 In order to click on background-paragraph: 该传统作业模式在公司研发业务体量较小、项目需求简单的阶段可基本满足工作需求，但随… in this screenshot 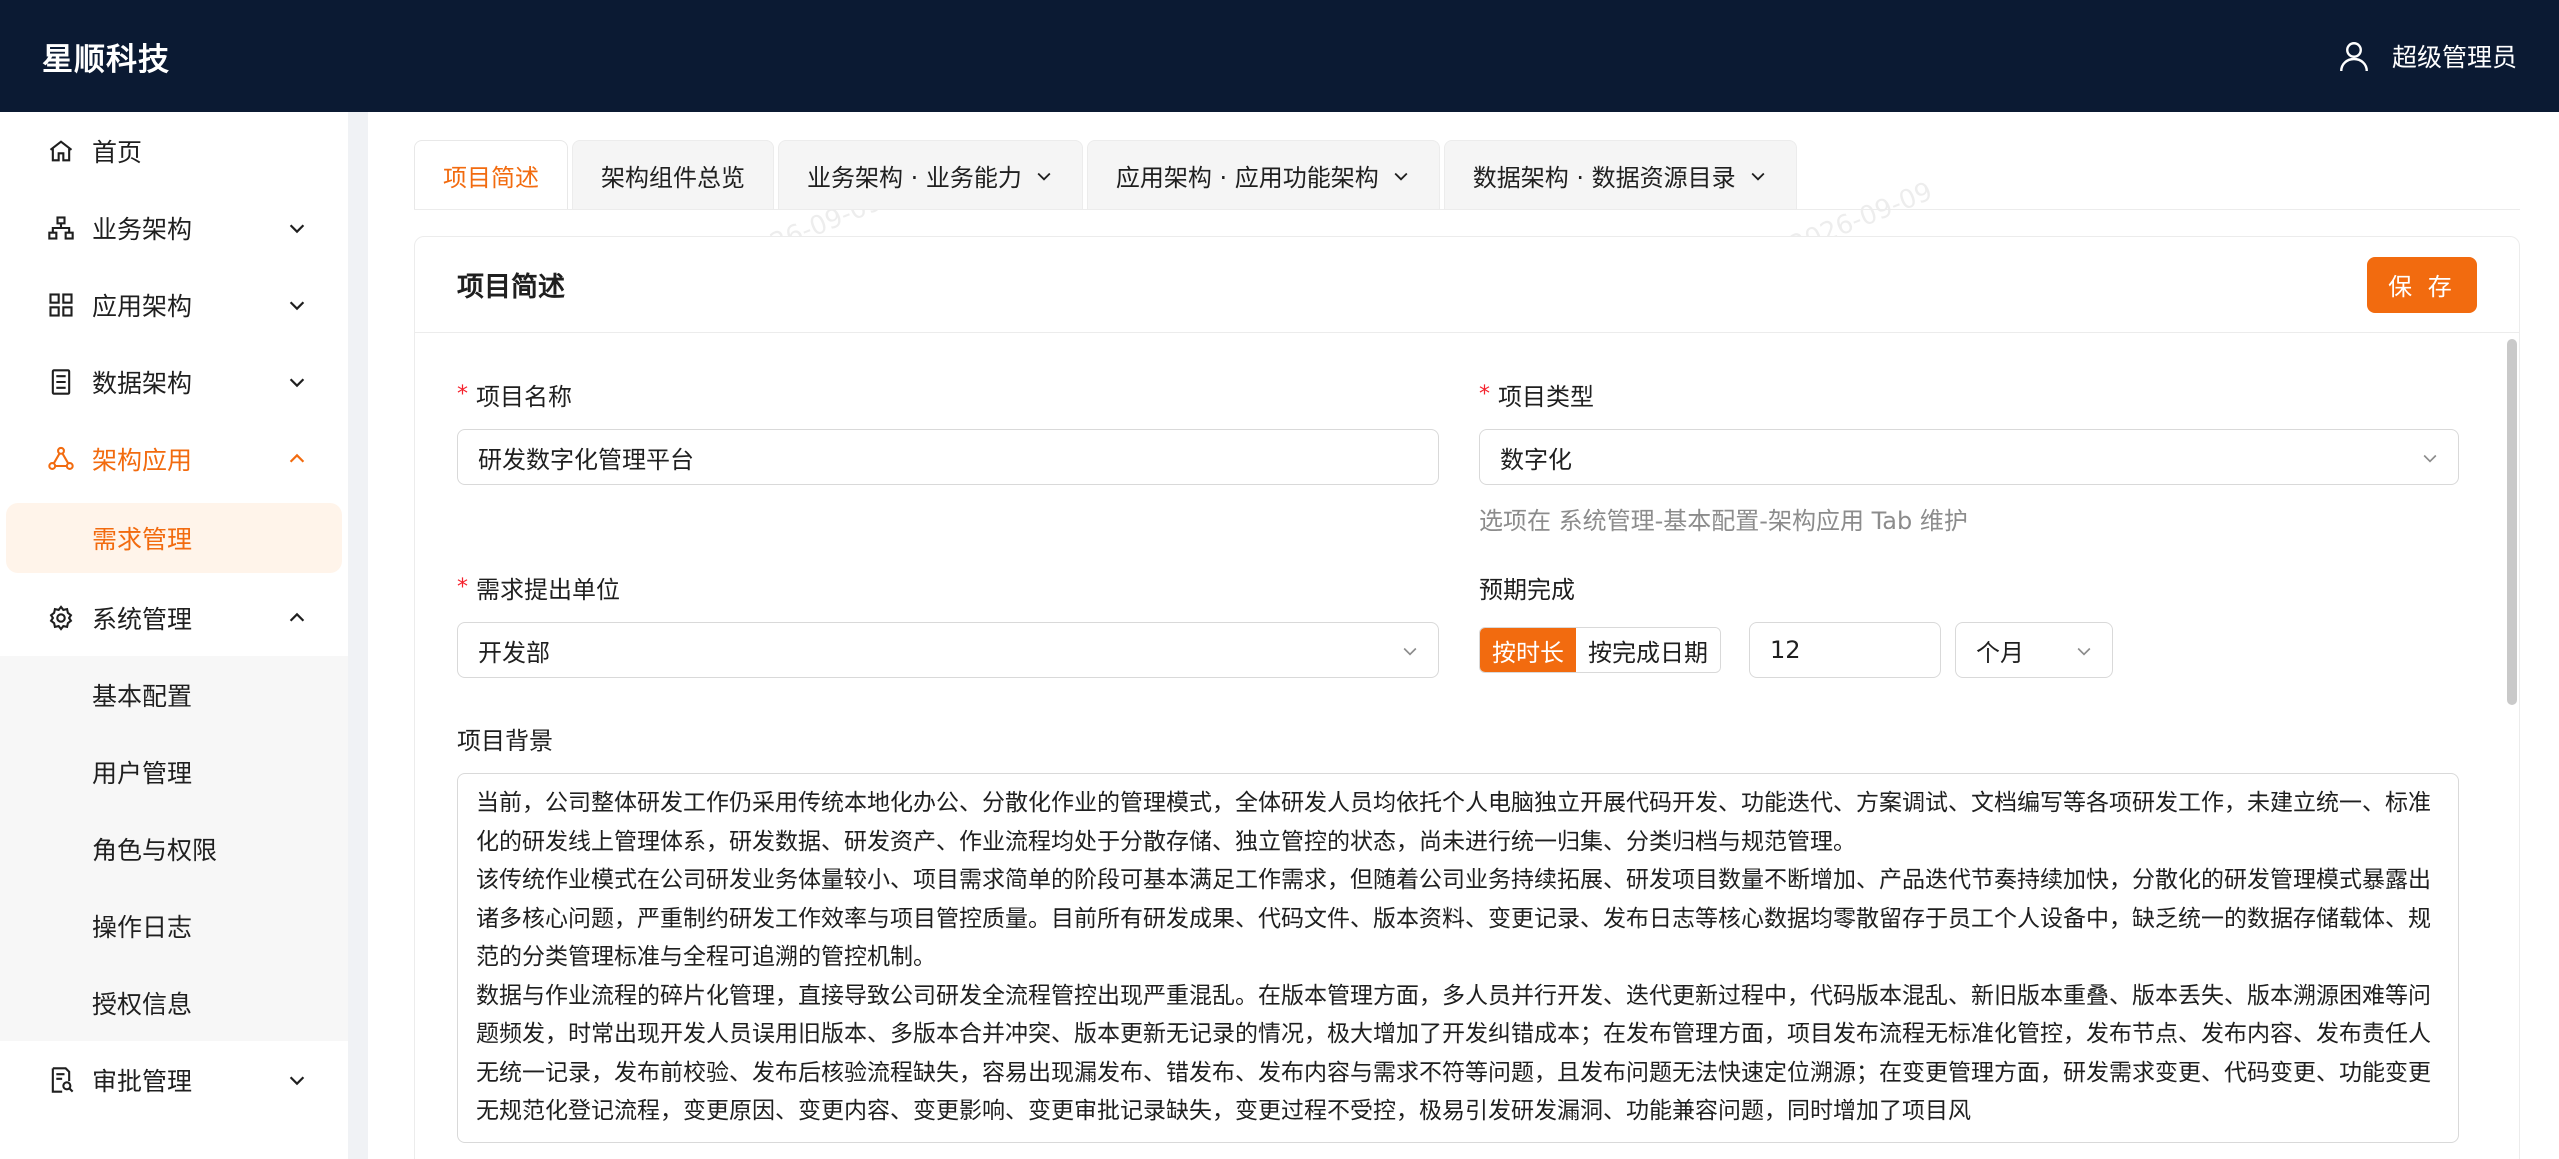, I will do `click(1453, 918)`.